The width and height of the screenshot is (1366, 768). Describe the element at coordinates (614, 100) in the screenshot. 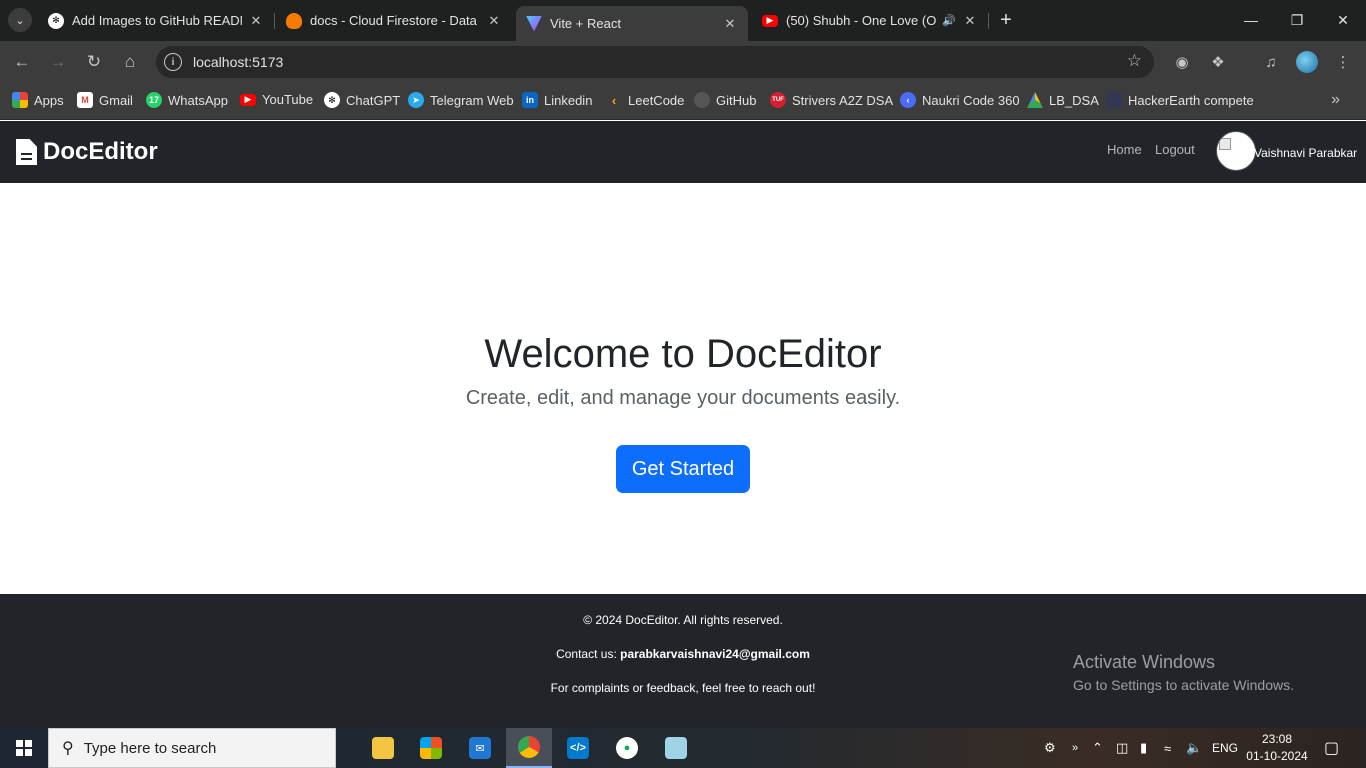

I see `leetcode-icon: ‹` at that location.